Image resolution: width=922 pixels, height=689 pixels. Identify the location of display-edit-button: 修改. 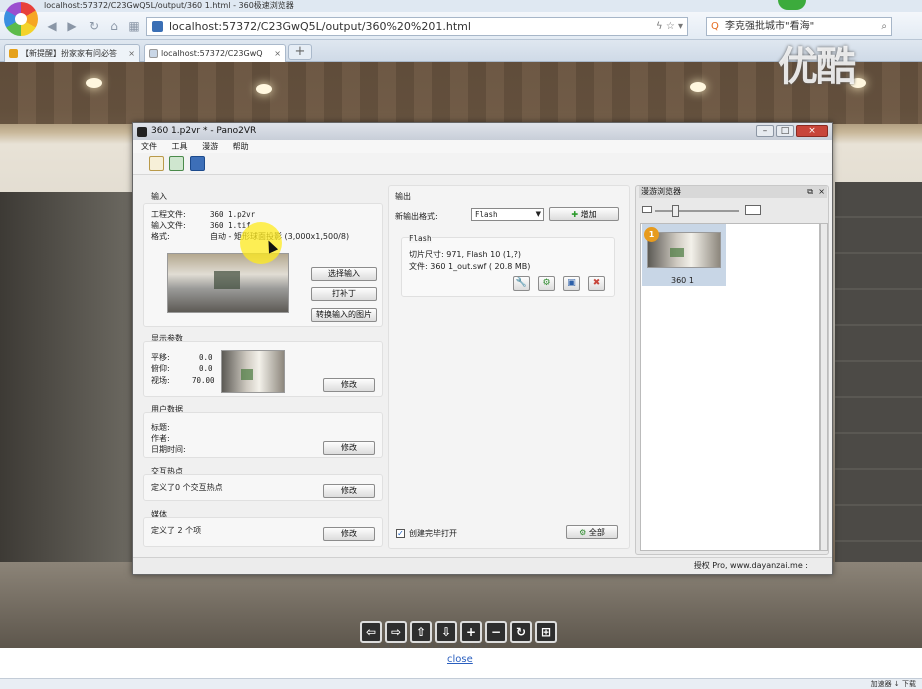
(349, 385).